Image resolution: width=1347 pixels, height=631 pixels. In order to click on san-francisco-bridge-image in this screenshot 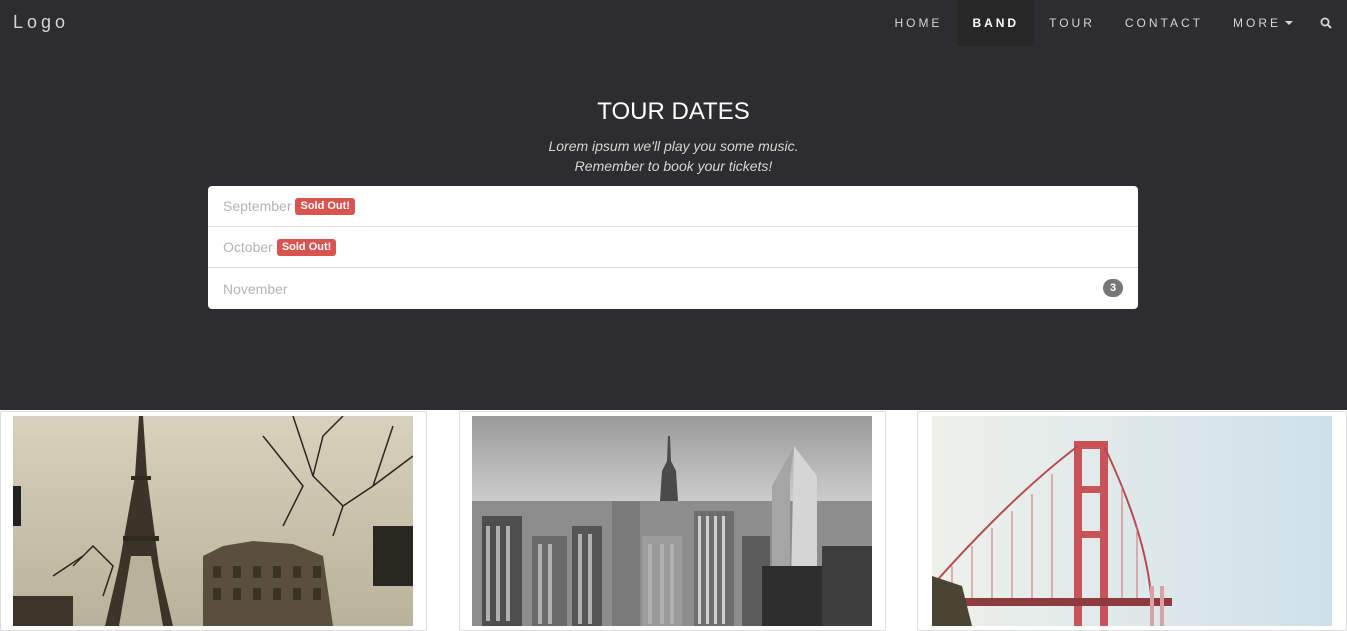, I will do `click(1132, 521)`.